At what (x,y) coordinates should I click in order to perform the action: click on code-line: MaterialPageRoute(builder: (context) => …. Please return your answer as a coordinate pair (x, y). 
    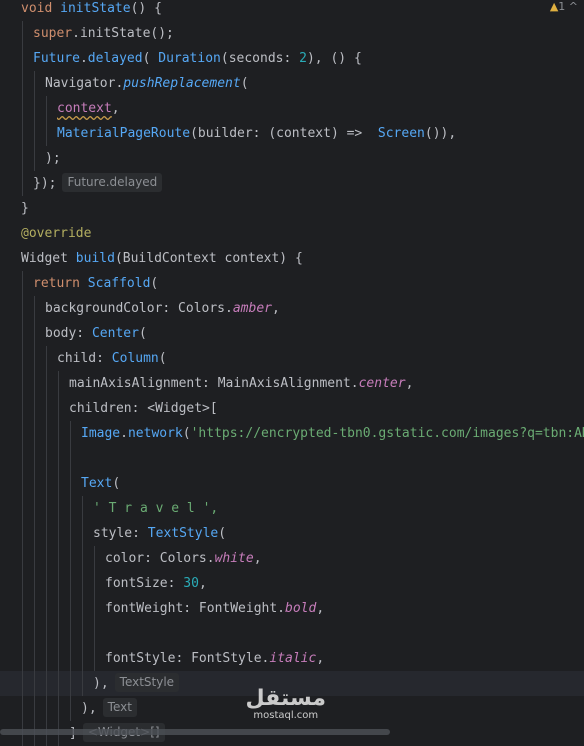
    Looking at the image, I should click on (292, 133).